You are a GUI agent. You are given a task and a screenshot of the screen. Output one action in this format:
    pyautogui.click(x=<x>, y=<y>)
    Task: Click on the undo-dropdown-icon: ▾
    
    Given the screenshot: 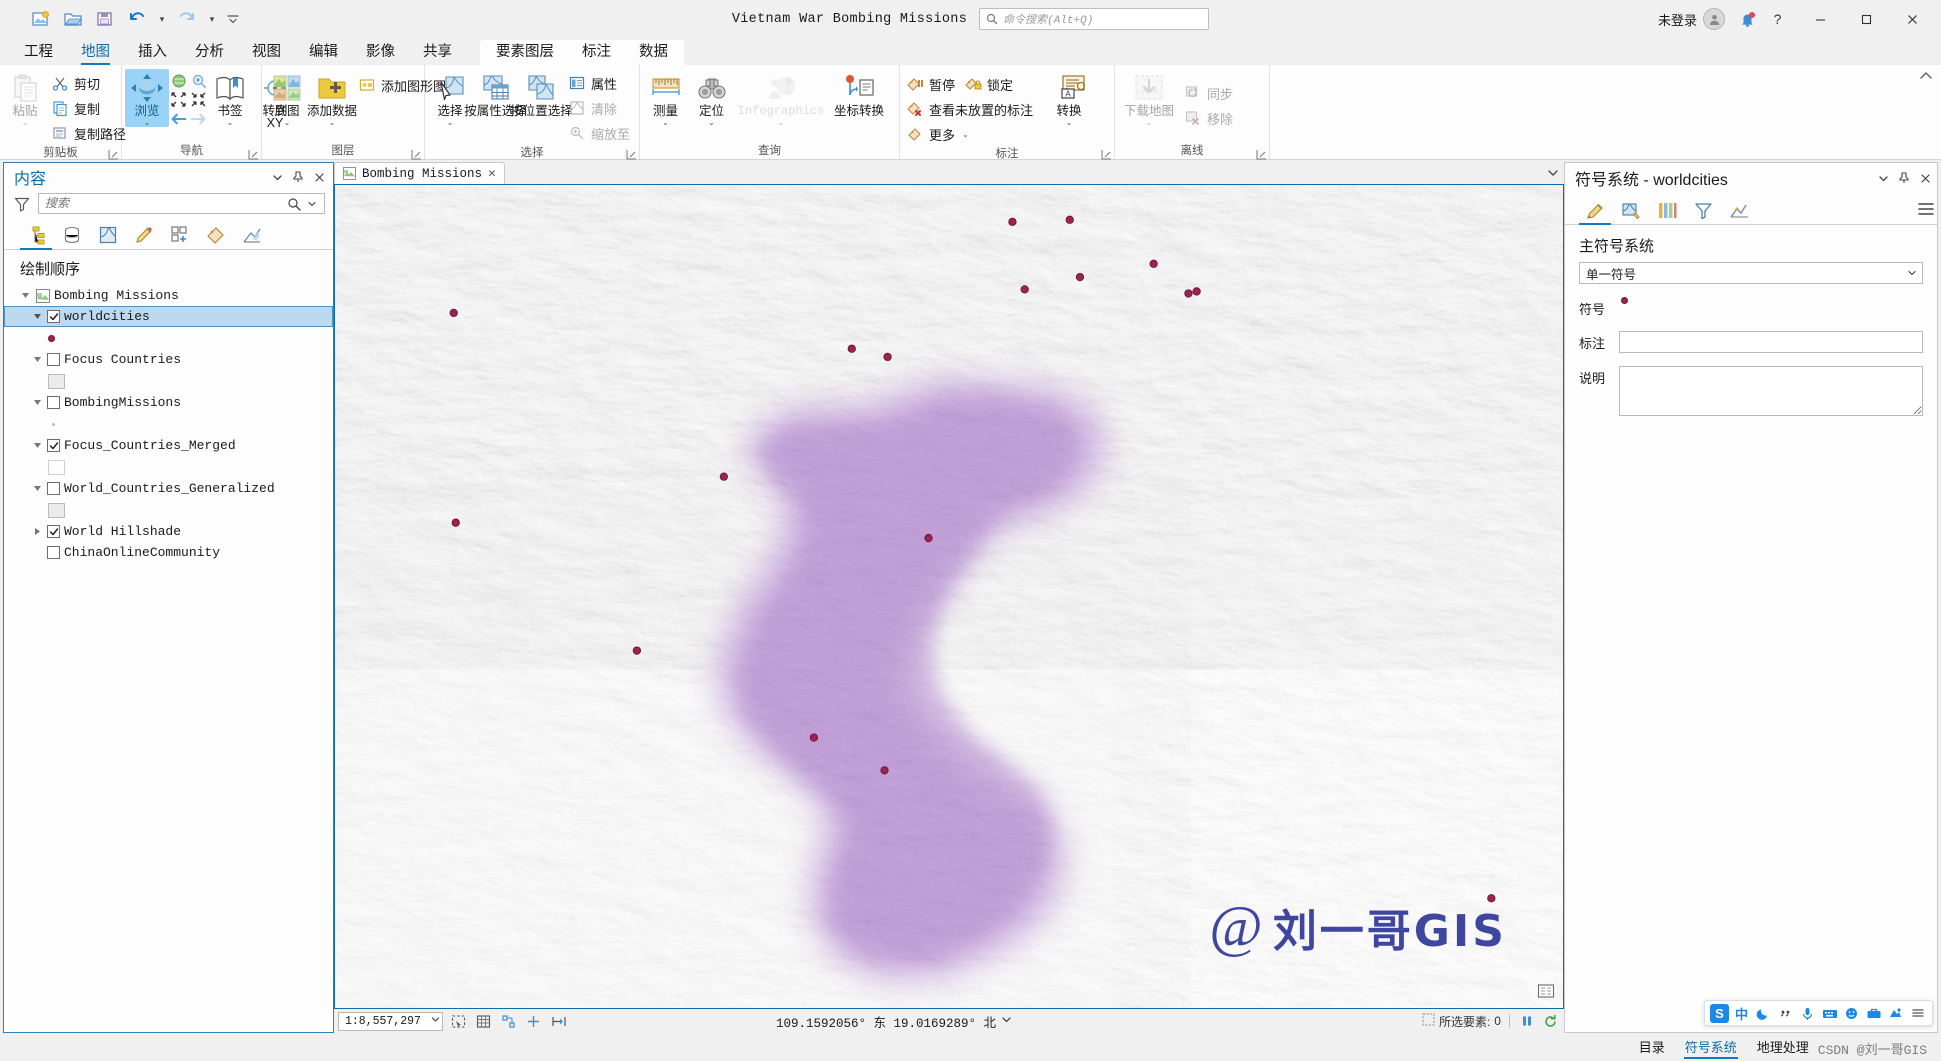 What is the action you would take?
    pyautogui.click(x=162, y=19)
    